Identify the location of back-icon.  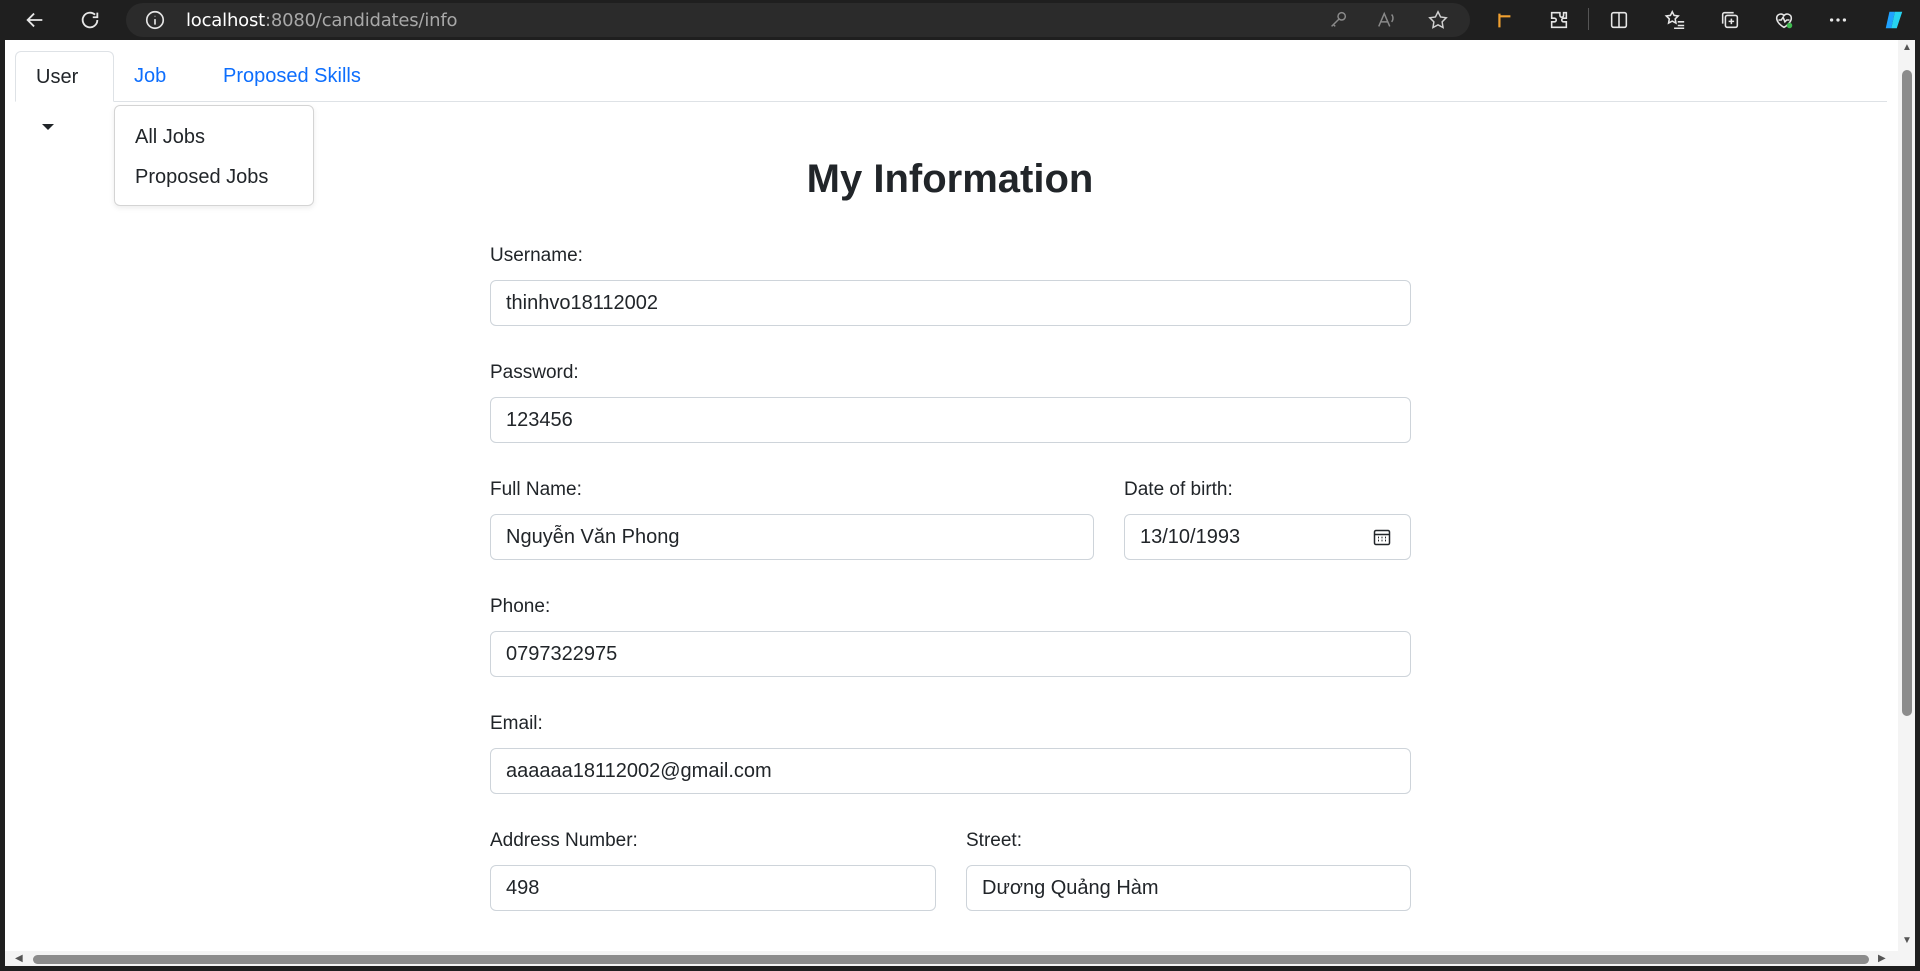
(35, 20).